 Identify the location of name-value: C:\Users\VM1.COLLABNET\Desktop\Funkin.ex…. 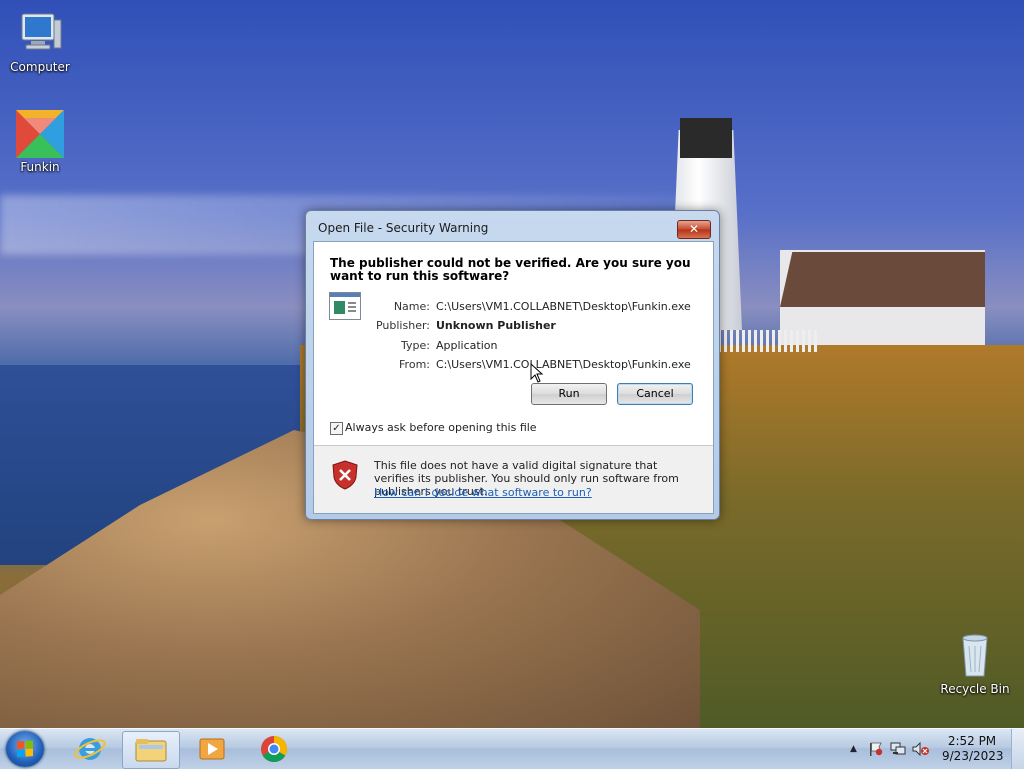
(563, 306).